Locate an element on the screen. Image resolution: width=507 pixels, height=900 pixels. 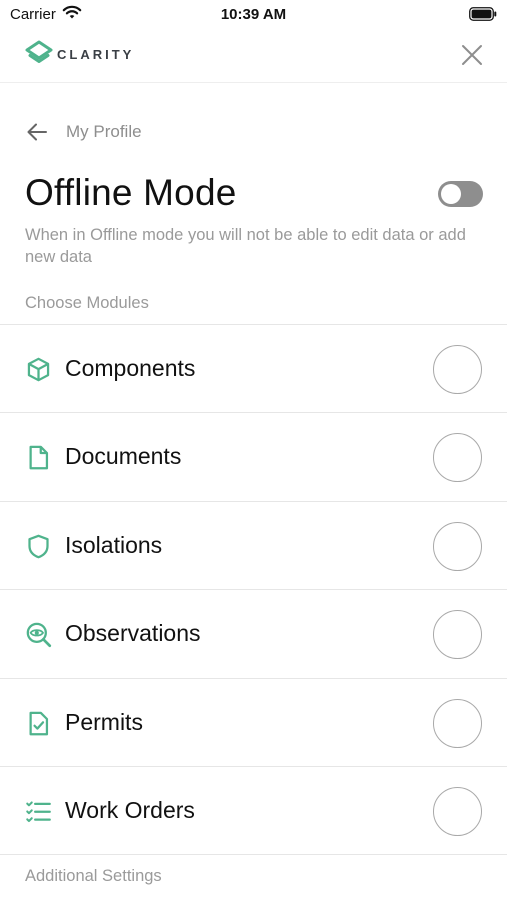
clipboard-check-icon is located at coordinates (39, 723).